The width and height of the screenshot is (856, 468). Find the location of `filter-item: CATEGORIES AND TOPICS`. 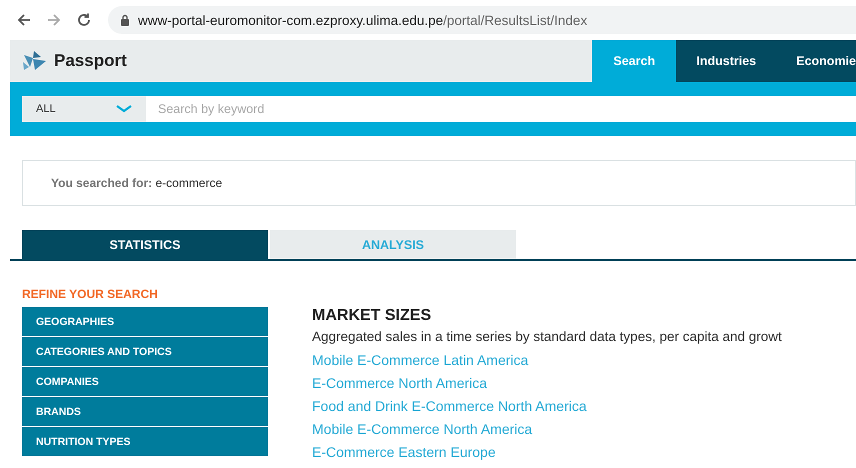

filter-item: CATEGORIES AND TOPICS is located at coordinates (145, 351).